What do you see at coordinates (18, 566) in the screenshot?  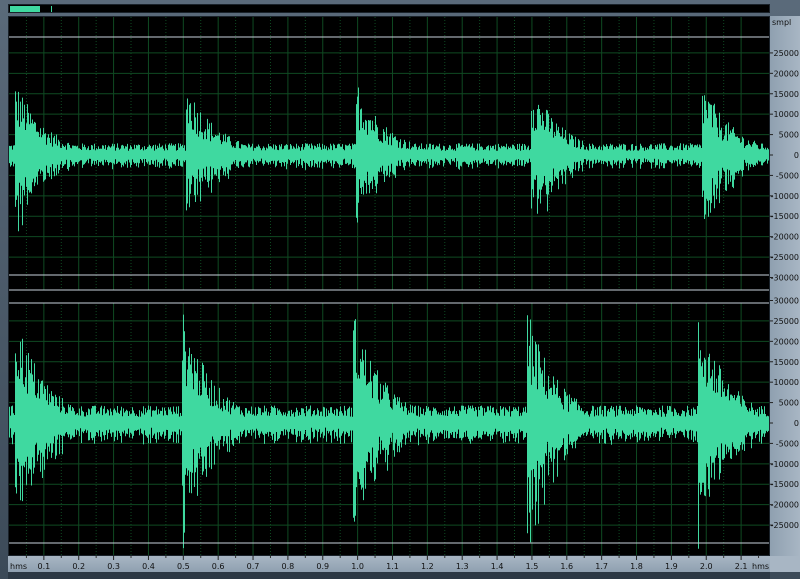 I see `time-unit-label-left: hms` at bounding box center [18, 566].